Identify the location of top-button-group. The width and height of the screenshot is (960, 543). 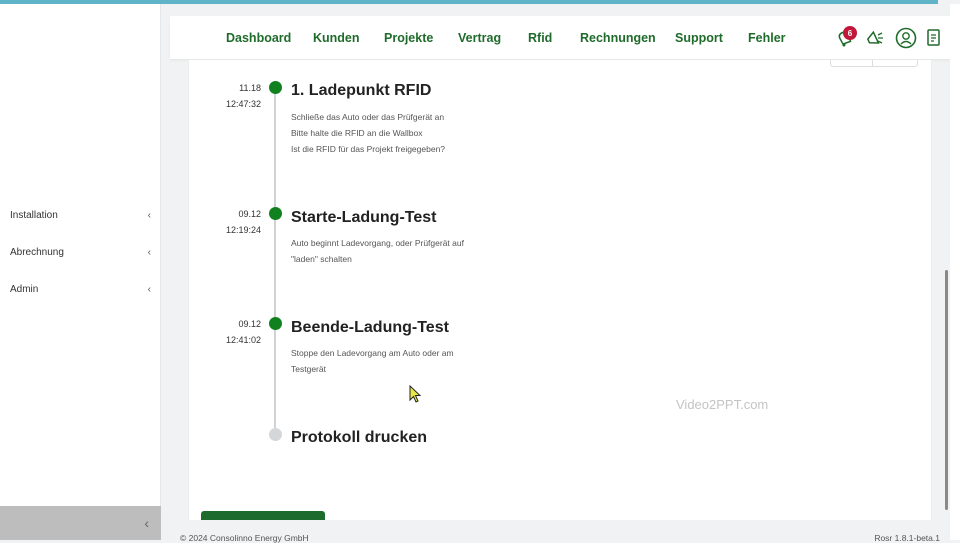
(874, 63).